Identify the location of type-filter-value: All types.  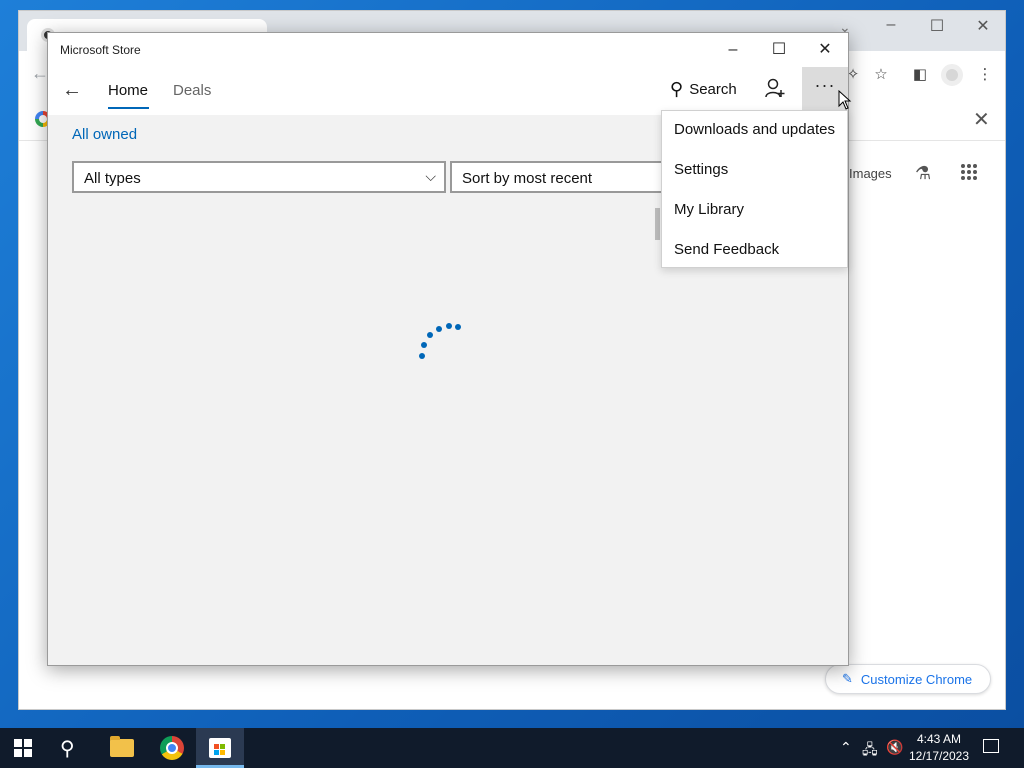
(112, 178).